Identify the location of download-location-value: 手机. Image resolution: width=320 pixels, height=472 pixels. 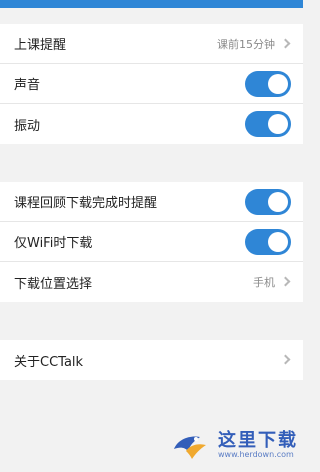
(264, 282).